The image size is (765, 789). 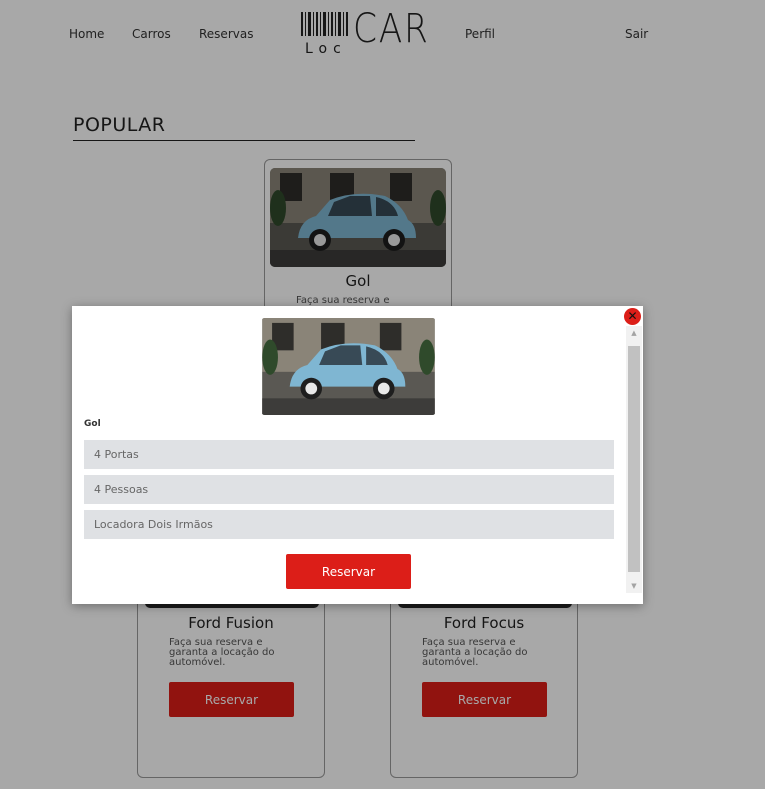 I want to click on modal-scrollbar: ▲ ▼, so click(x=634, y=459).